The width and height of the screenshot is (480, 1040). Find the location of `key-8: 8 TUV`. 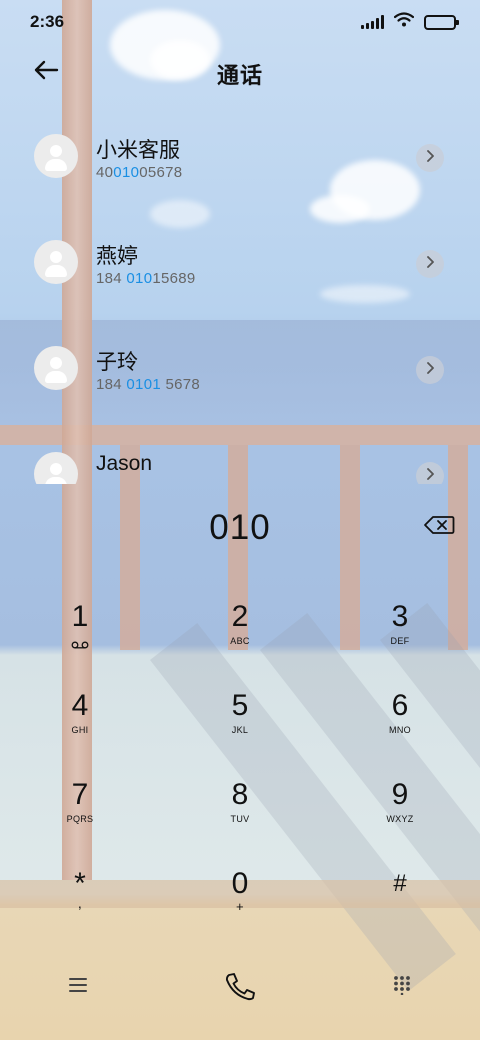

key-8: 8 TUV is located at coordinates (240, 818).